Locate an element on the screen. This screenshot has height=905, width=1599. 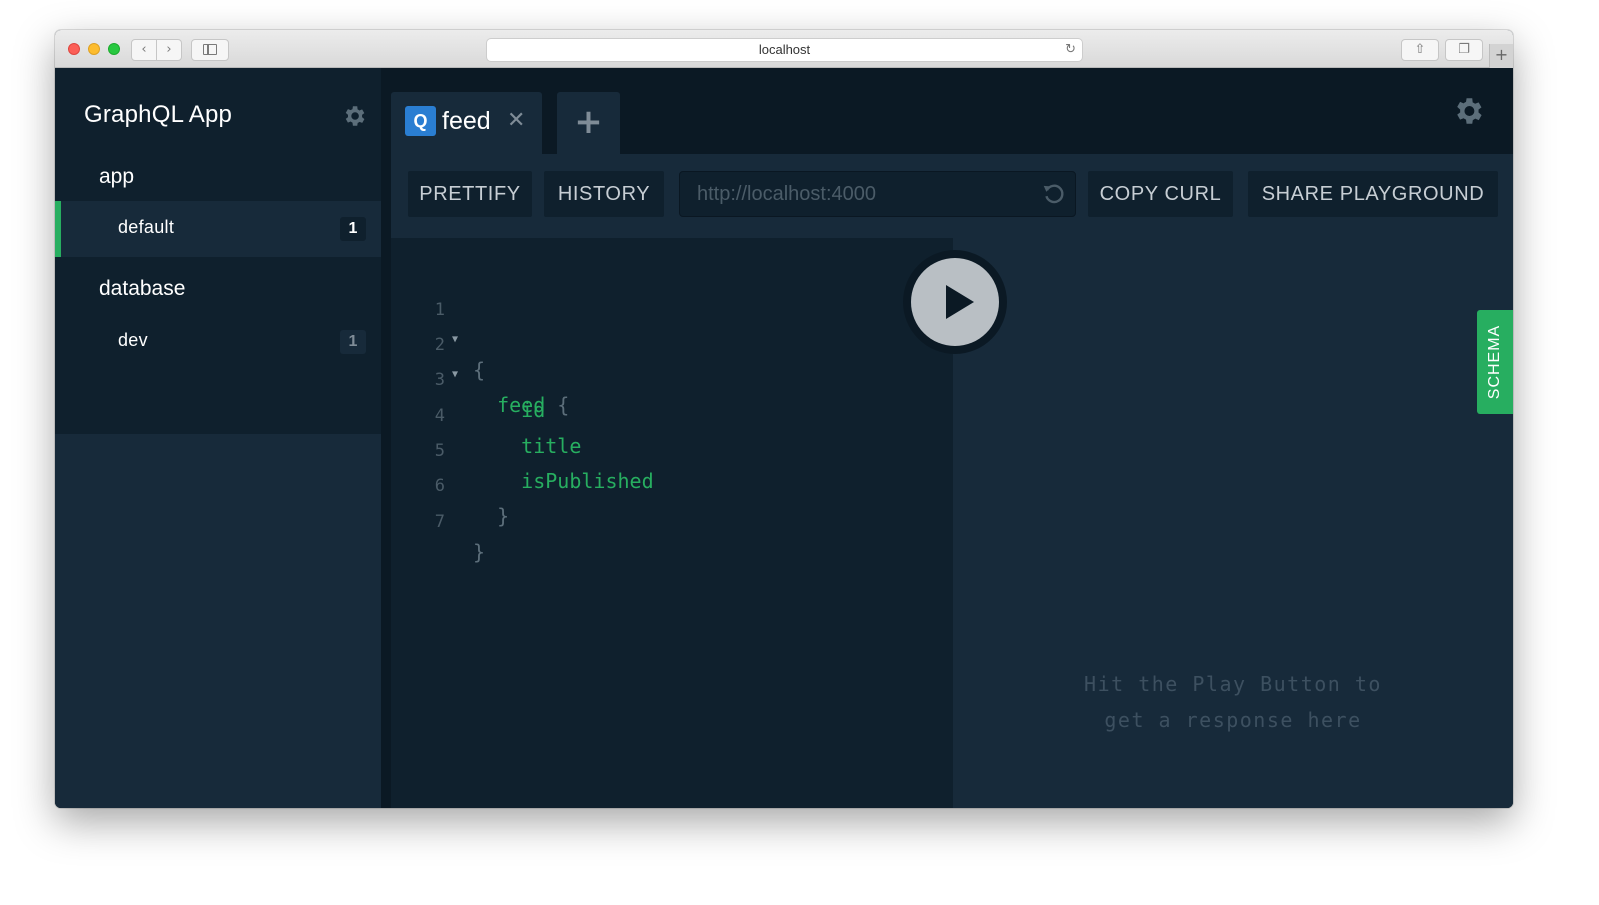
window-maximize-button is located at coordinates (114, 49).